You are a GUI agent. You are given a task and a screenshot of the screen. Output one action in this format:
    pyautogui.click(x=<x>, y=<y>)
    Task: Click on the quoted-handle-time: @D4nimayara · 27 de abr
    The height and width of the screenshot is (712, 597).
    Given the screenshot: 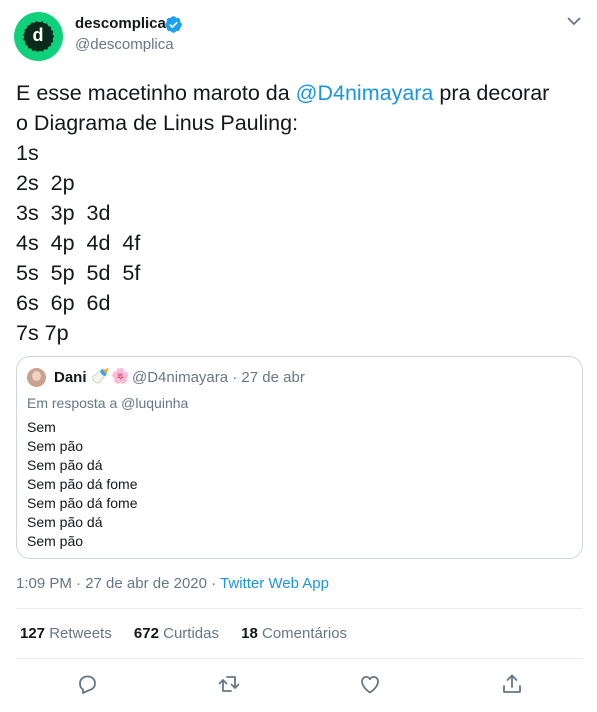 What is the action you would take?
    pyautogui.click(x=218, y=377)
    